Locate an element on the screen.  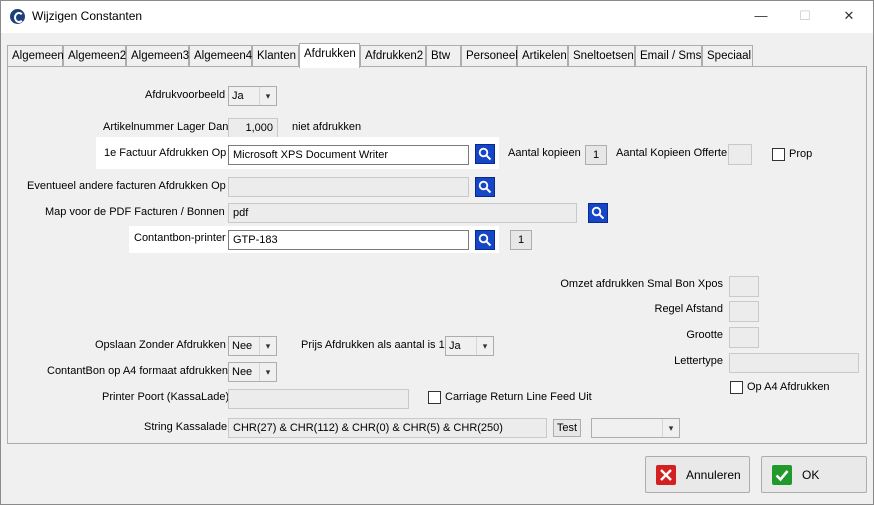
tab-afdrukken: Afdrukken is located at coordinates (329, 55).